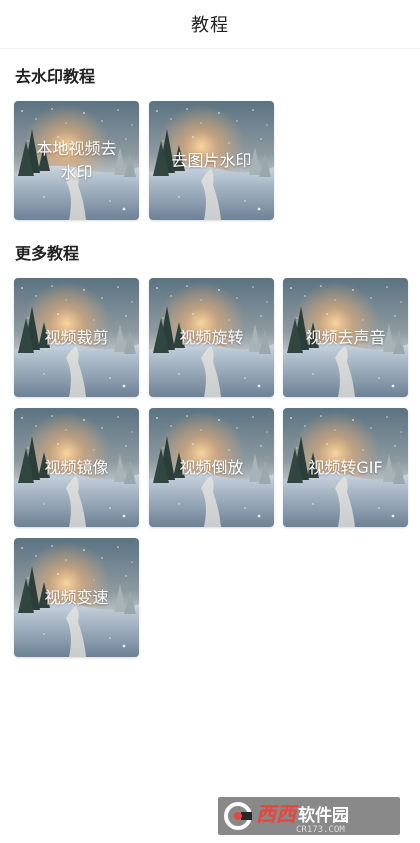 The width and height of the screenshot is (420, 843). I want to click on tile-video-speed: 视频变速, so click(76, 597).